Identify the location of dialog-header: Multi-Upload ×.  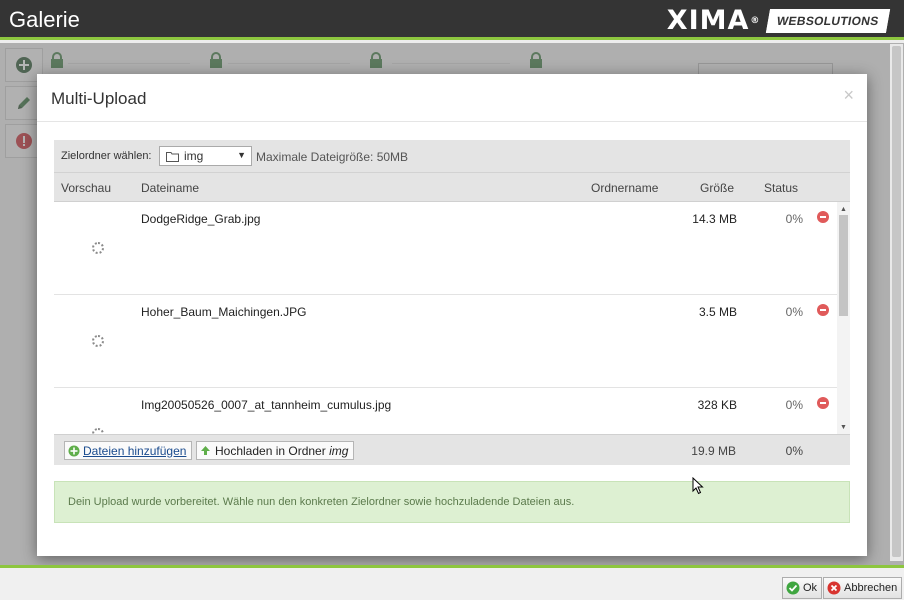
(452, 98).